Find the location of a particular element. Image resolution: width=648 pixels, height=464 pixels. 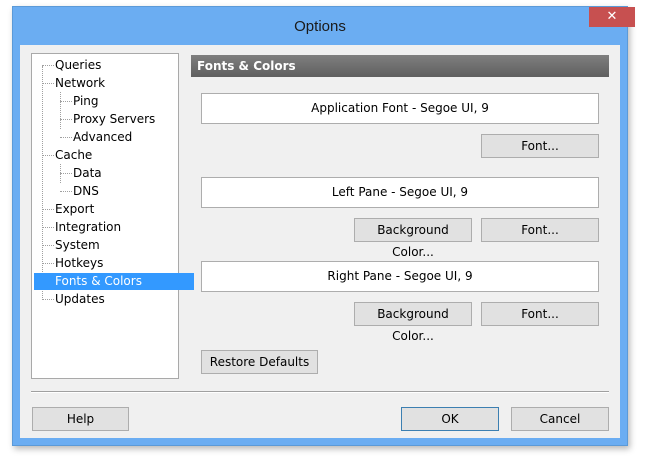

close-button: ✕ is located at coordinates (612, 17).